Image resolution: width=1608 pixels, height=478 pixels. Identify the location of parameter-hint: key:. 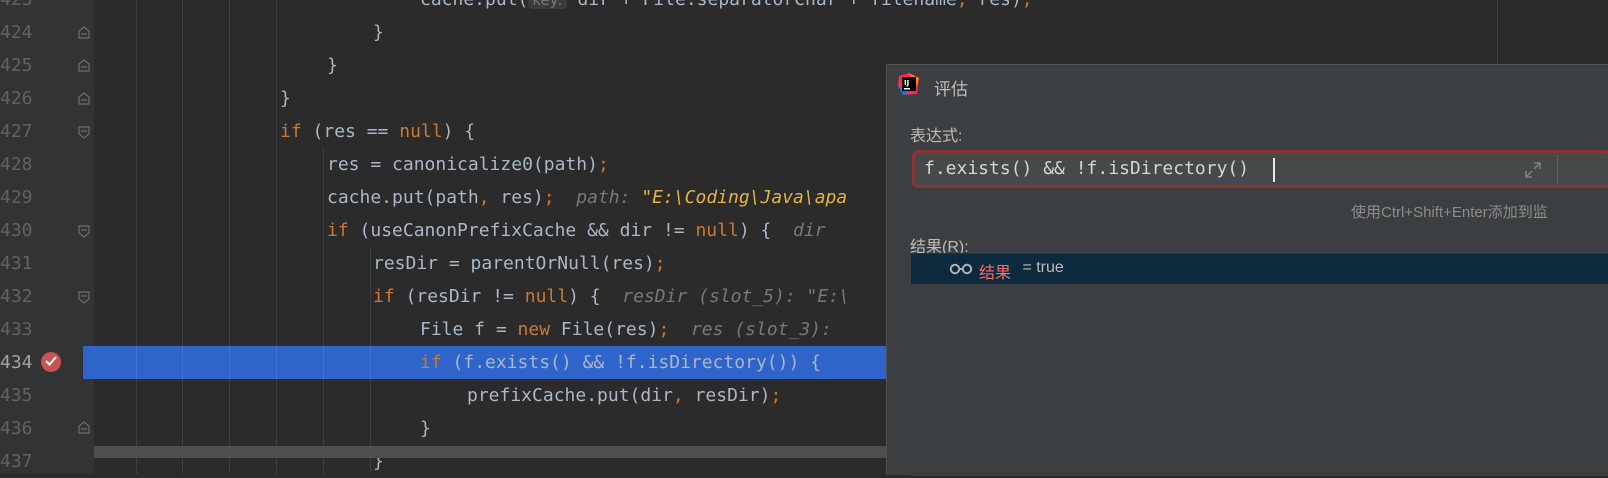
(547, 4).